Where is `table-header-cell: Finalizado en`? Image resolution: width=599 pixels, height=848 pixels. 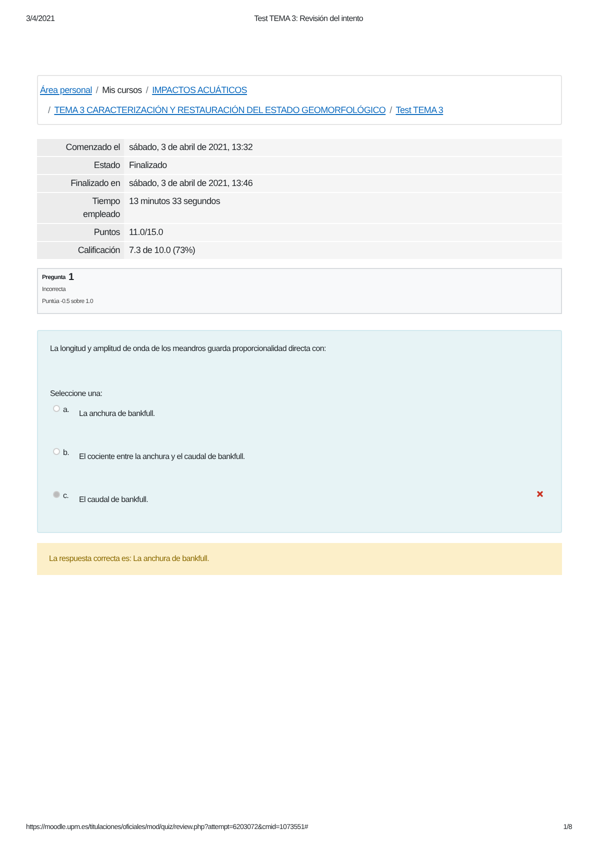 table-header-cell: Finalizado en is located at coordinates (80, 183).